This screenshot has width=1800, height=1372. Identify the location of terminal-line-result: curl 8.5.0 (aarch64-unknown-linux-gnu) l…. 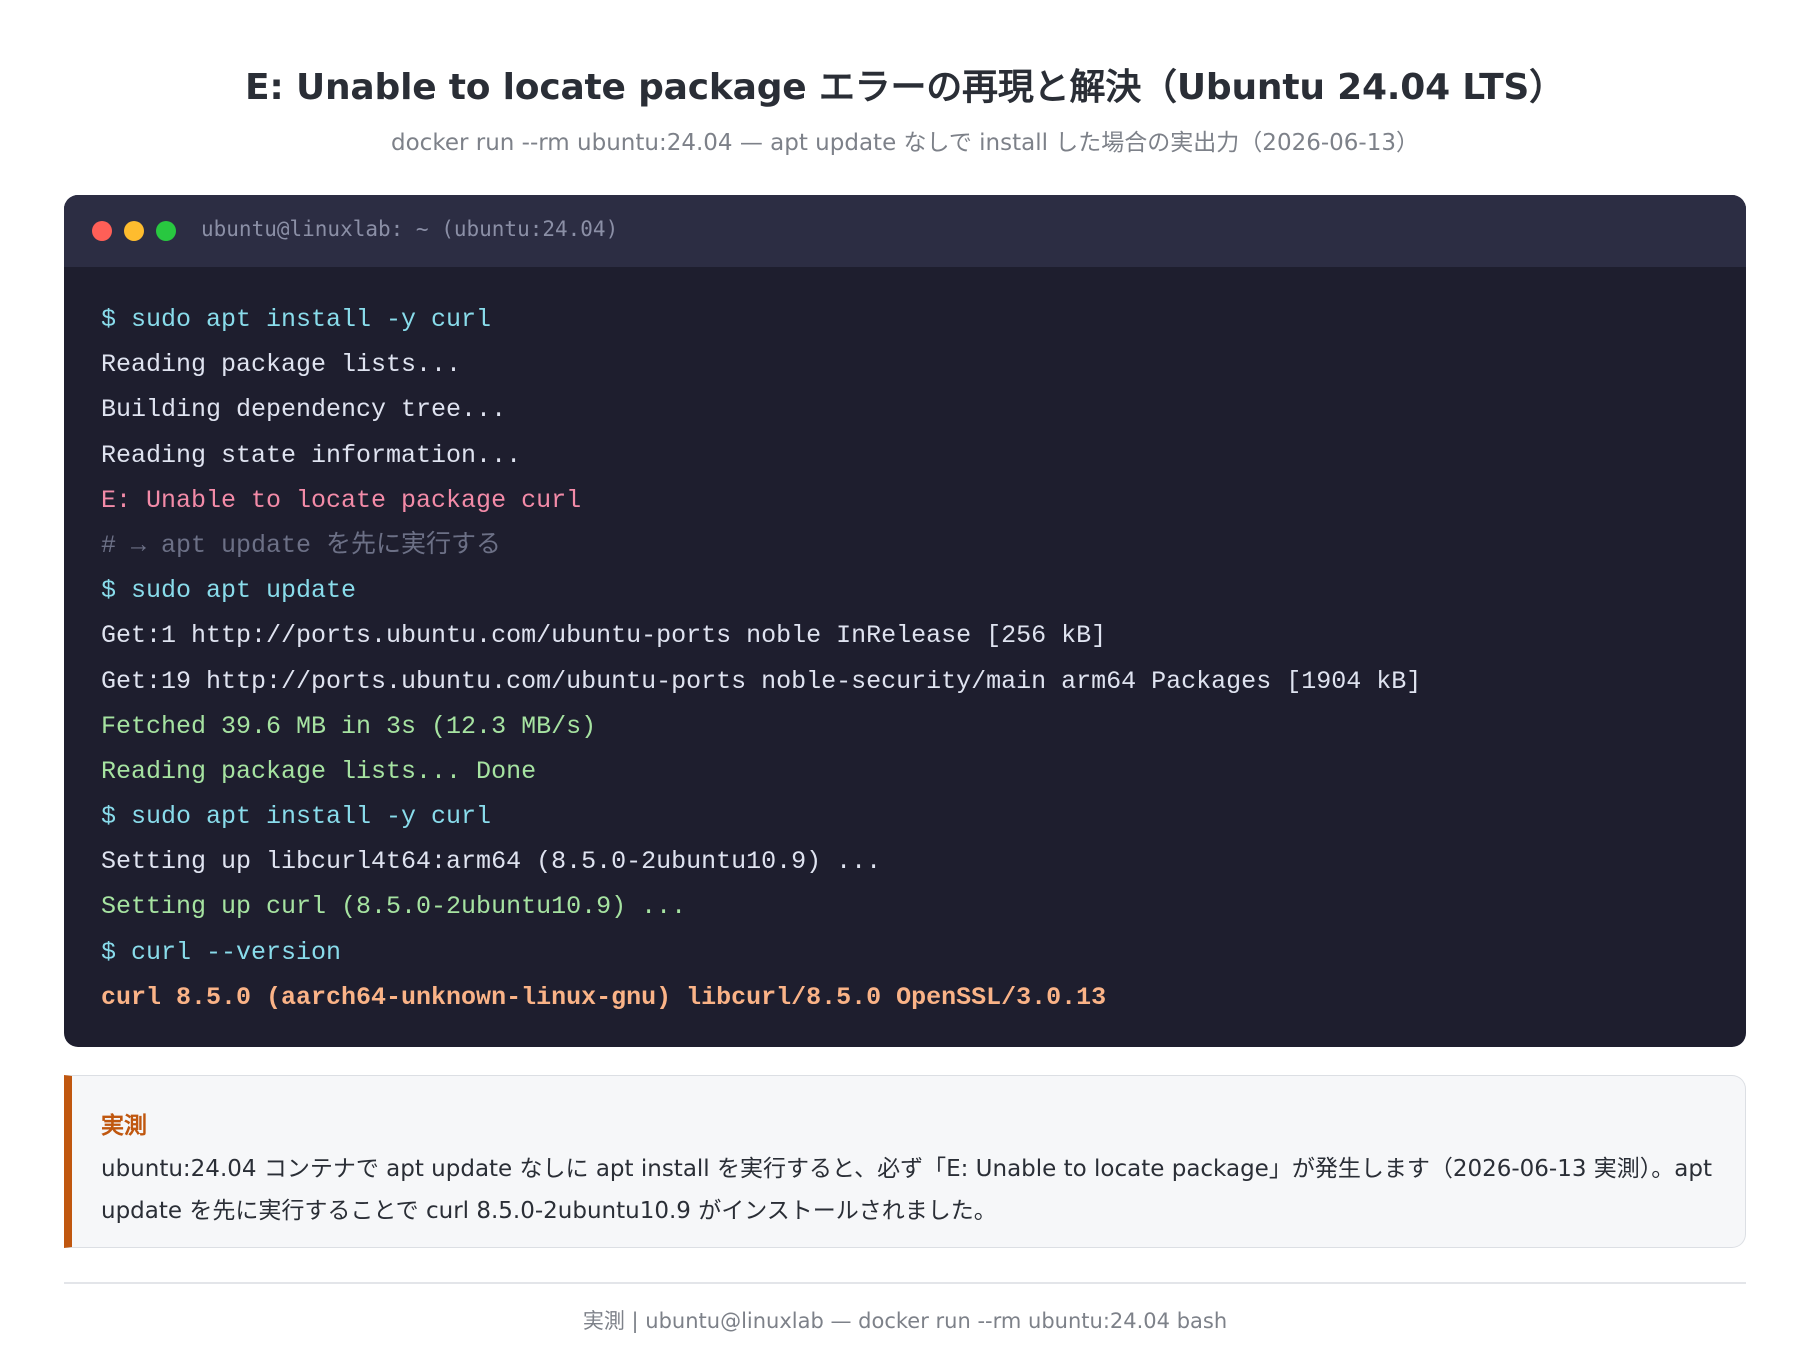
(604, 997).